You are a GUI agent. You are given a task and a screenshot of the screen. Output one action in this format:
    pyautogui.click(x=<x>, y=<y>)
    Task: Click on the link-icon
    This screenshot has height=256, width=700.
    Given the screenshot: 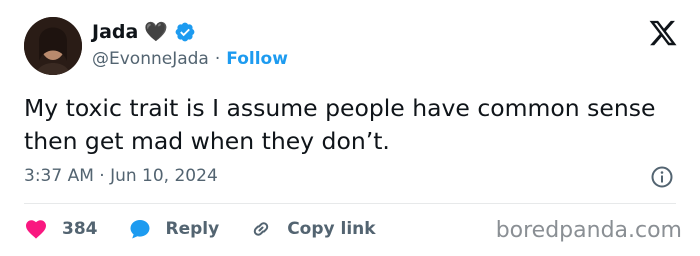 What is the action you would take?
    pyautogui.click(x=261, y=229)
    